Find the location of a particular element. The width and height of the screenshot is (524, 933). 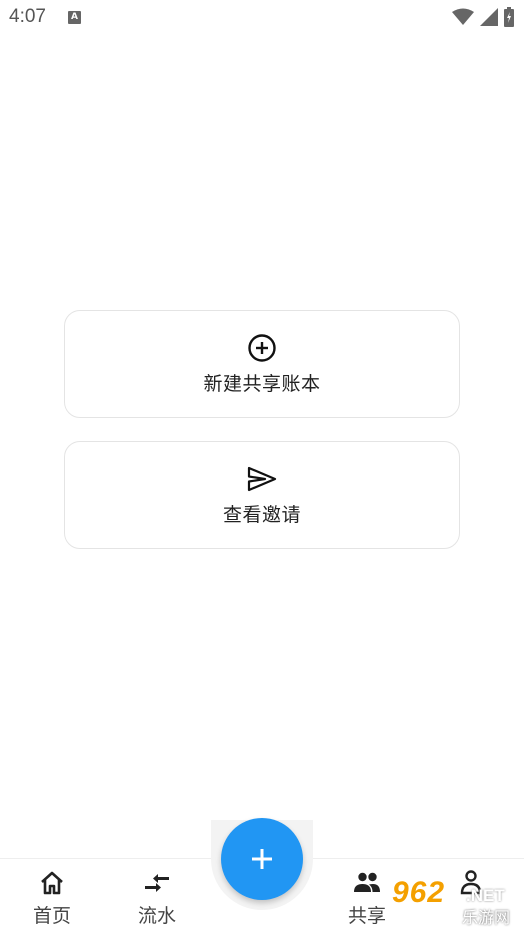

home-icon is located at coordinates (52, 883).